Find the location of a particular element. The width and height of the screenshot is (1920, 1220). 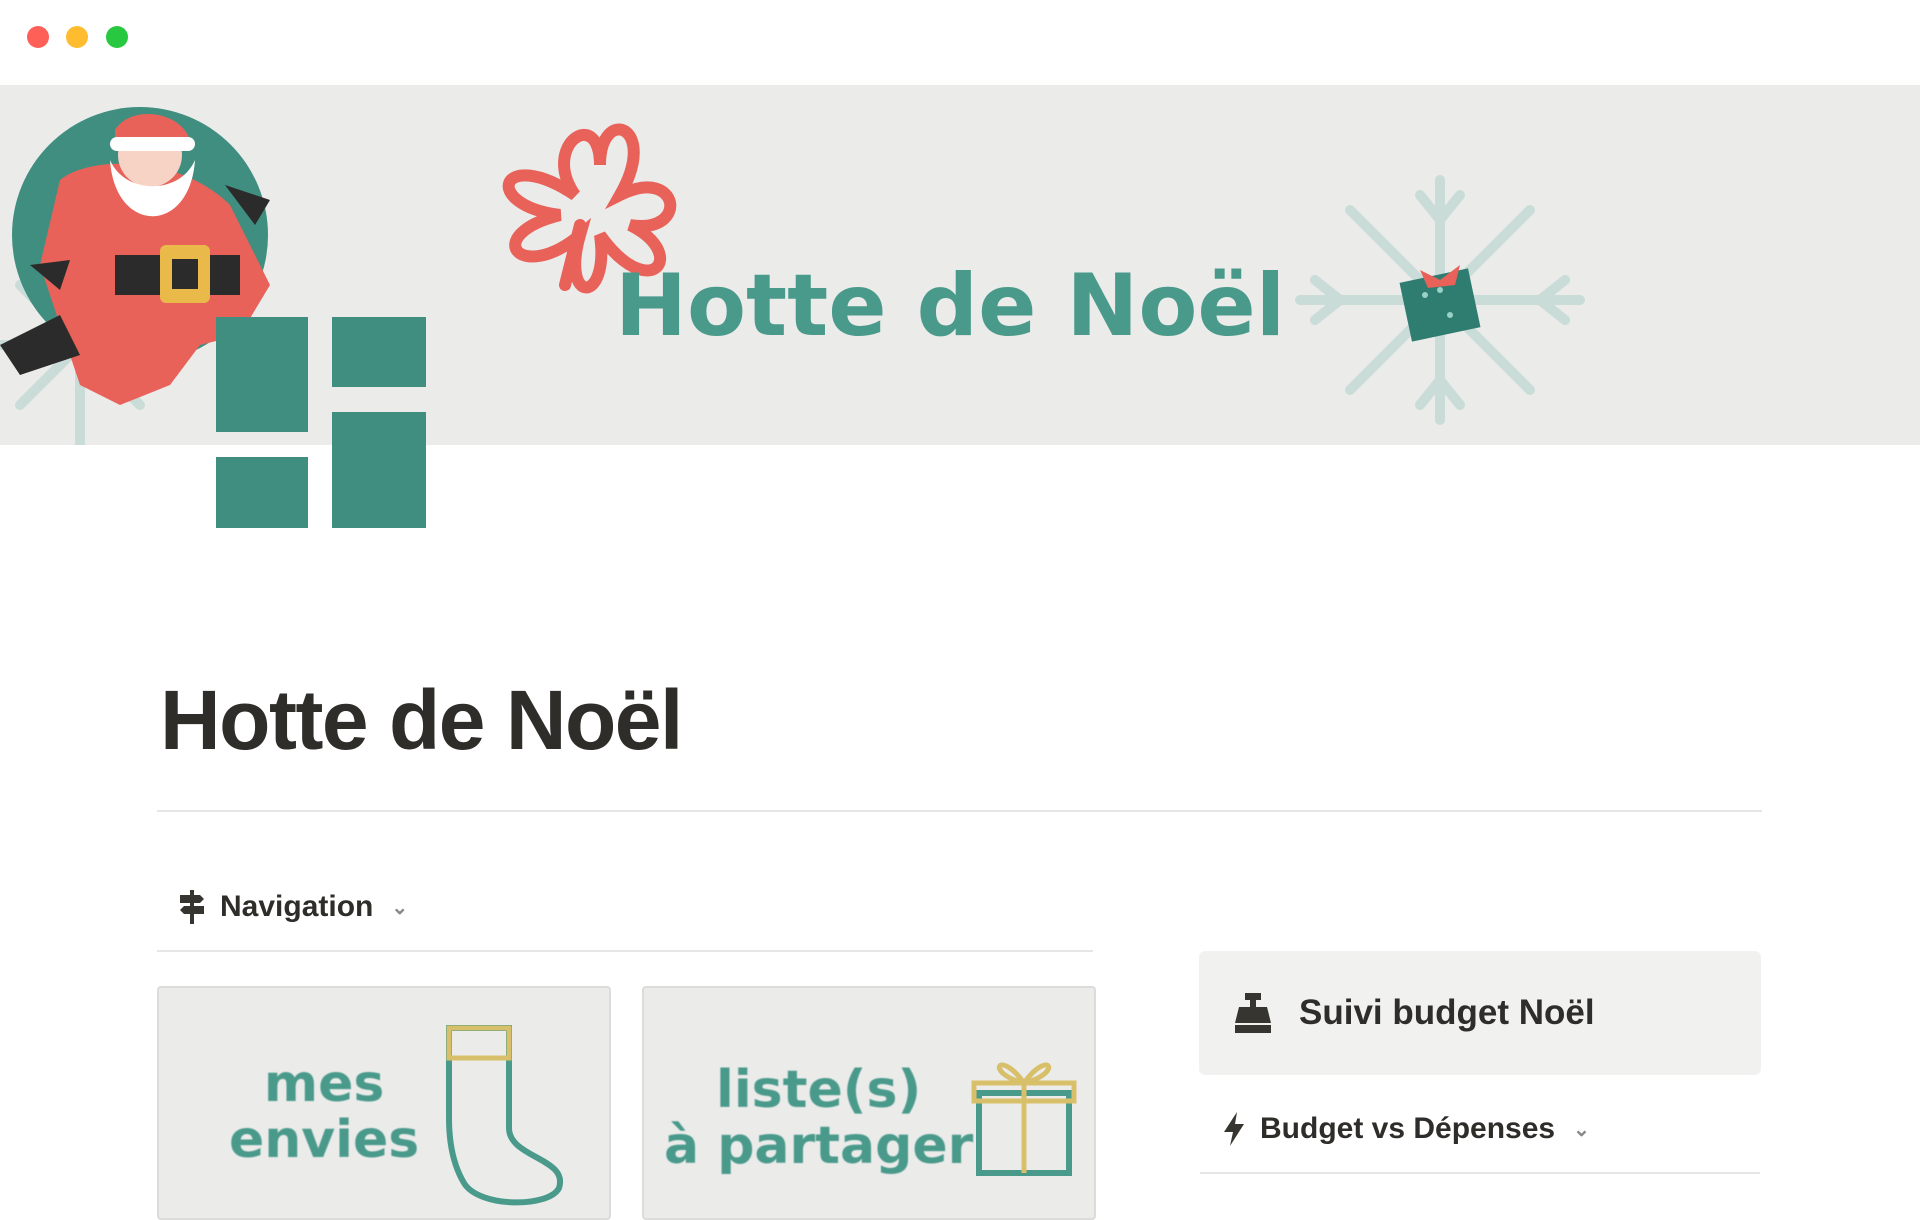

budget-callout: Suivi budget Noël is located at coordinates (1480, 1013).